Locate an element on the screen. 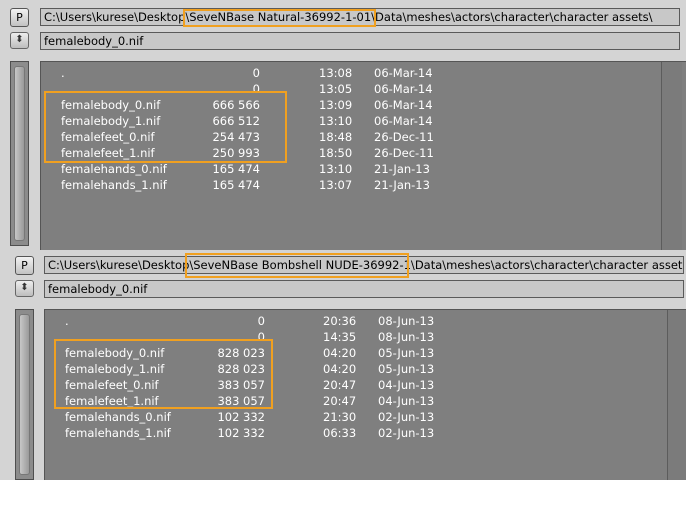  table-row: femalehands_0.nif 102 332 21:30 02-Jun-13 is located at coordinates (345, 417).